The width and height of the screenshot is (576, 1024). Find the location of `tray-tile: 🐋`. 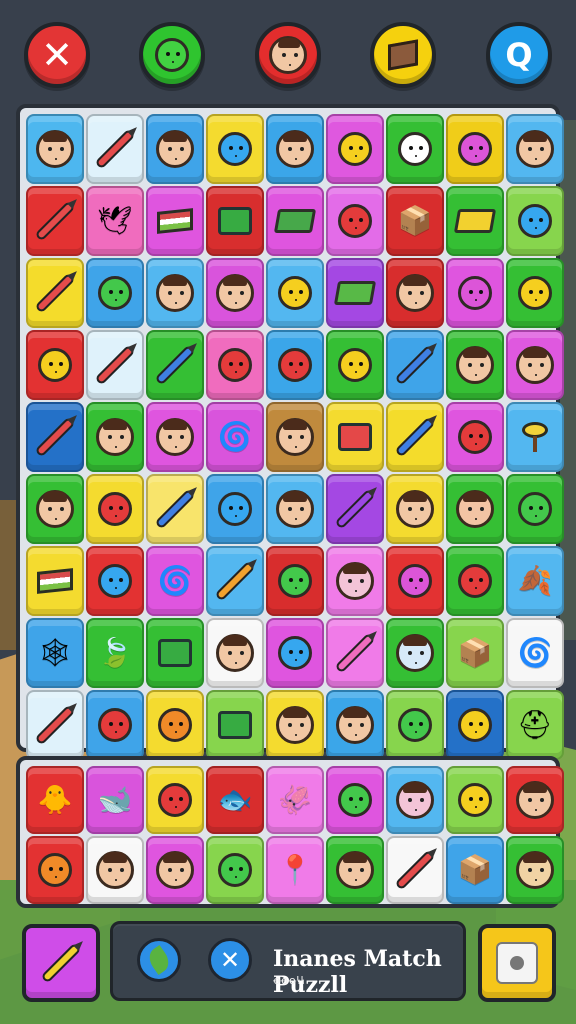

tray-tile: 🐋 is located at coordinates (115, 800).